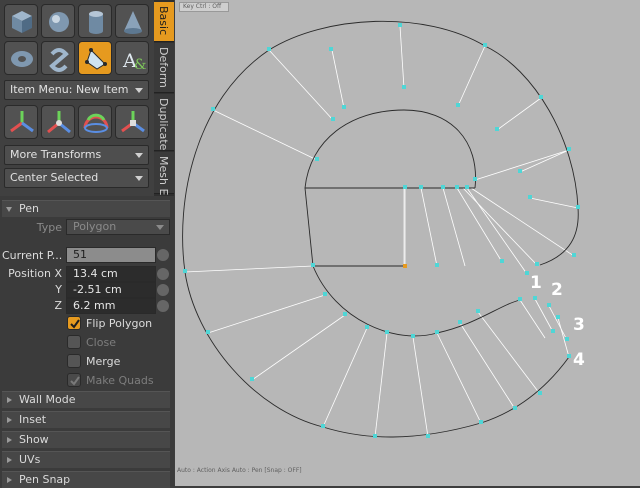 This screenshot has height=488, width=640. I want to click on annotation-4: 4, so click(579, 360).